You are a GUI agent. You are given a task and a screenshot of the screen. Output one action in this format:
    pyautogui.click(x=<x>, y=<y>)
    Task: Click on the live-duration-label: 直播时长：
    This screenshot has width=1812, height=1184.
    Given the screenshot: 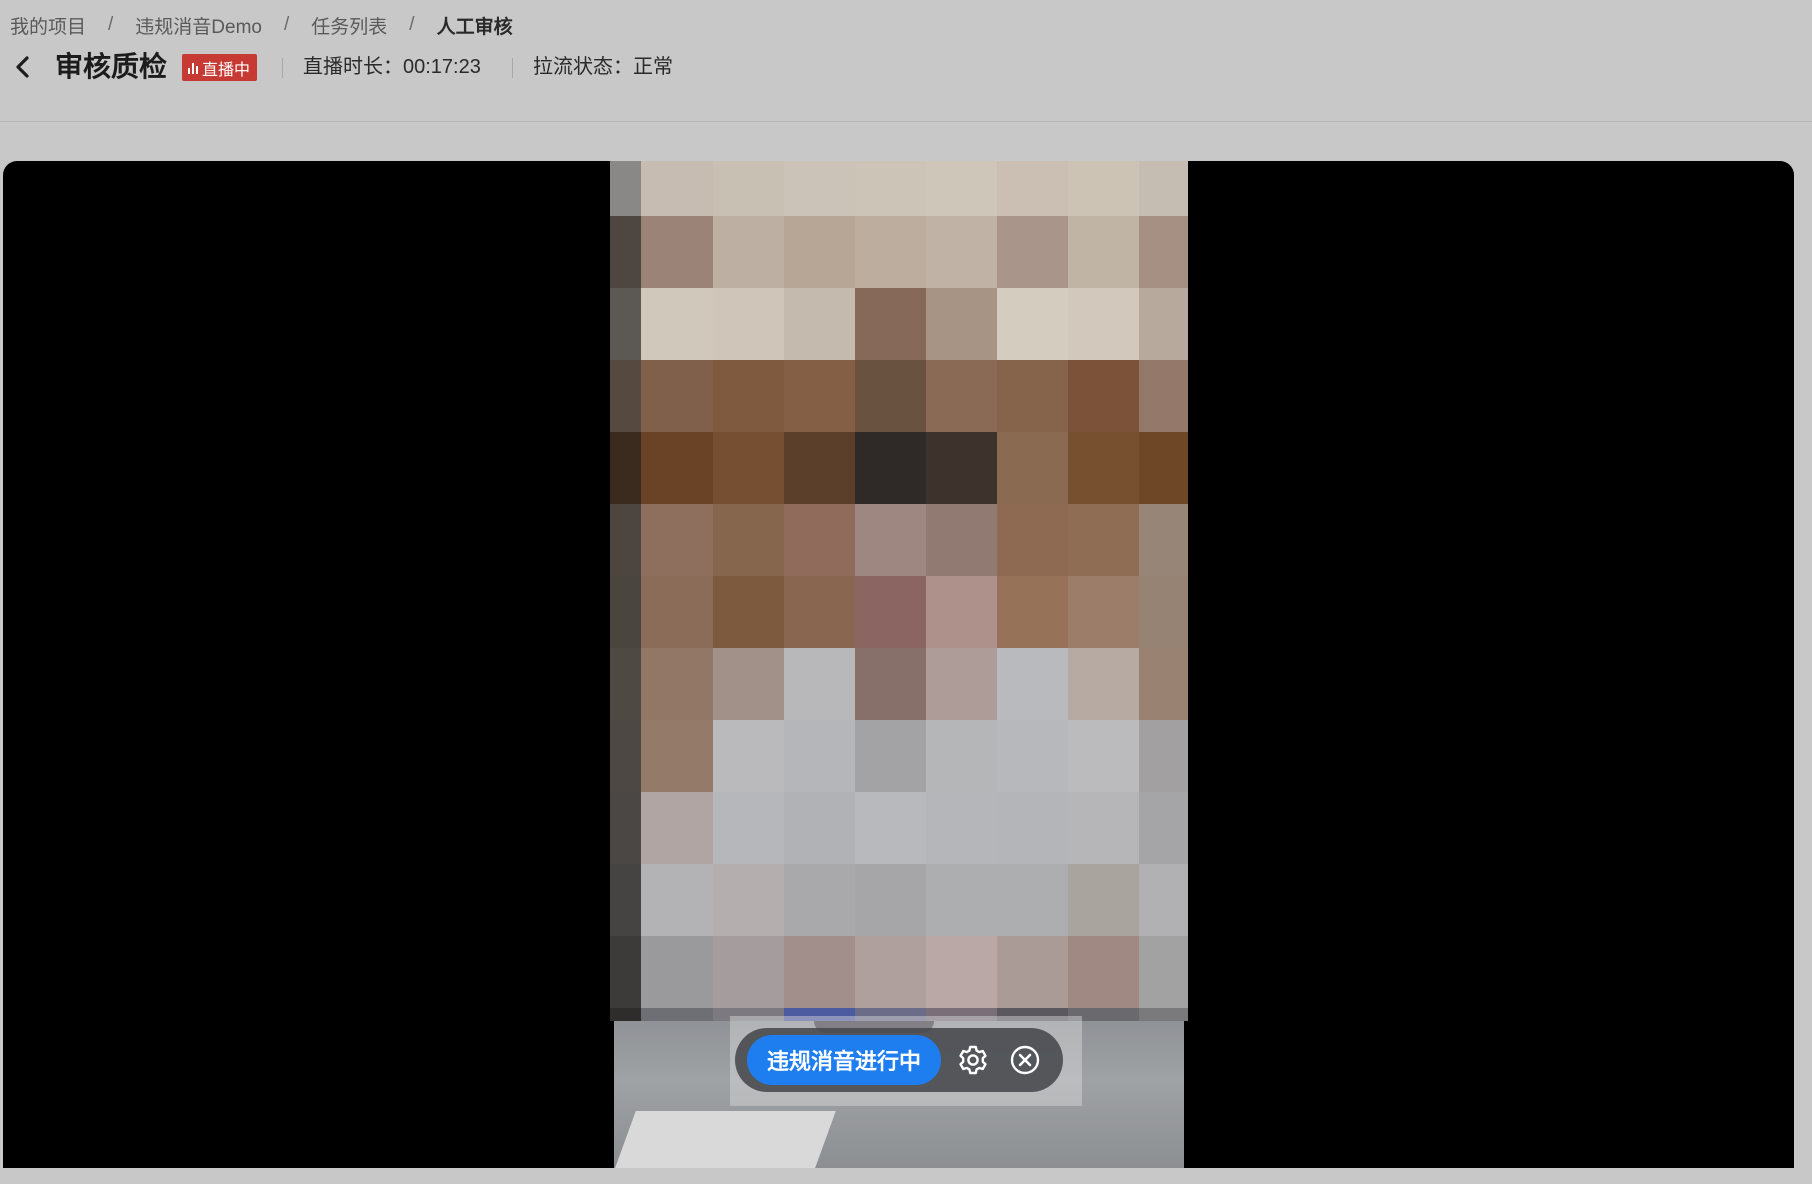 What is the action you would take?
    pyautogui.click(x=353, y=67)
    